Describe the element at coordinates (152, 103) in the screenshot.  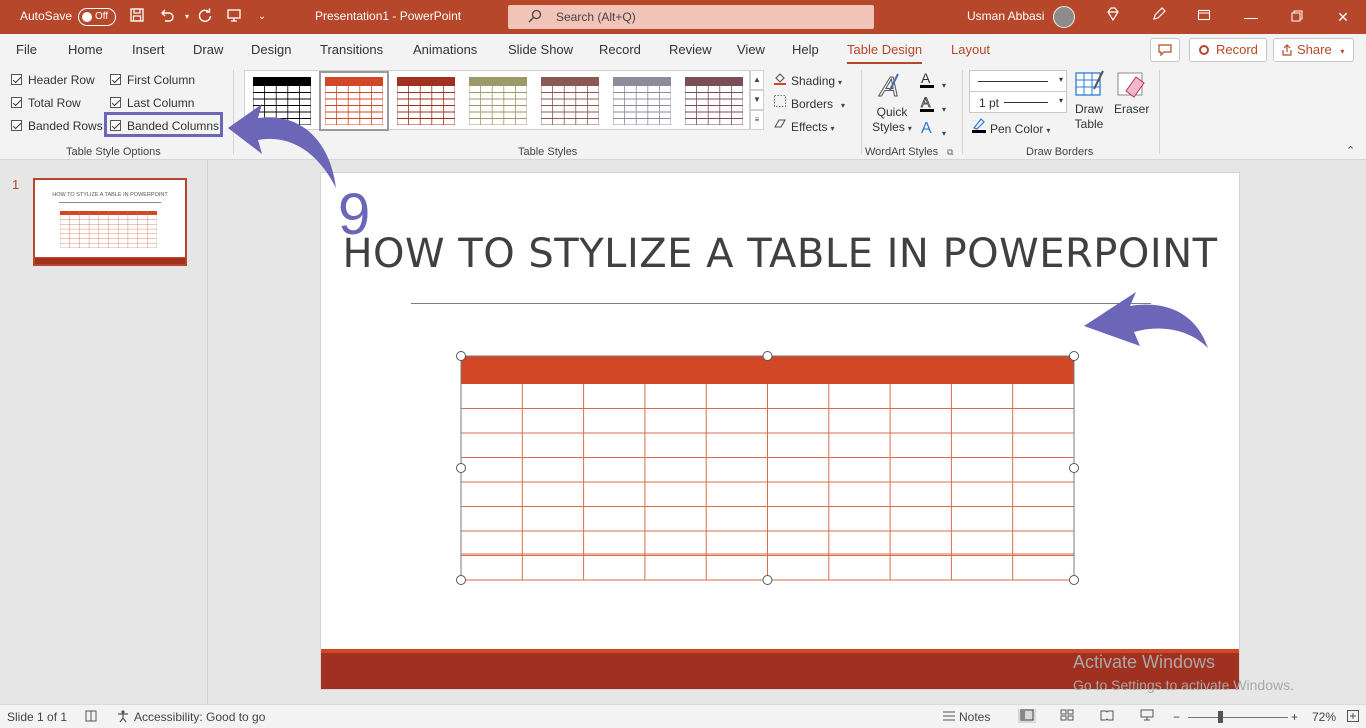
I see `last-column-checkbox: Last Column` at that location.